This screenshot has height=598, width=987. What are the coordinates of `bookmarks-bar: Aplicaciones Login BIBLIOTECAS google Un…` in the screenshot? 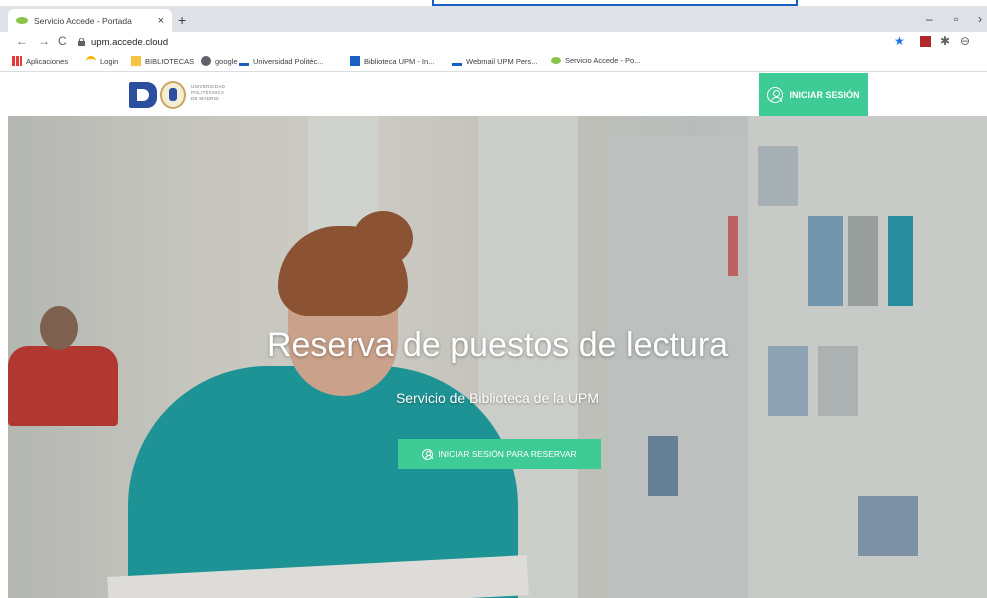 It's located at (493, 62).